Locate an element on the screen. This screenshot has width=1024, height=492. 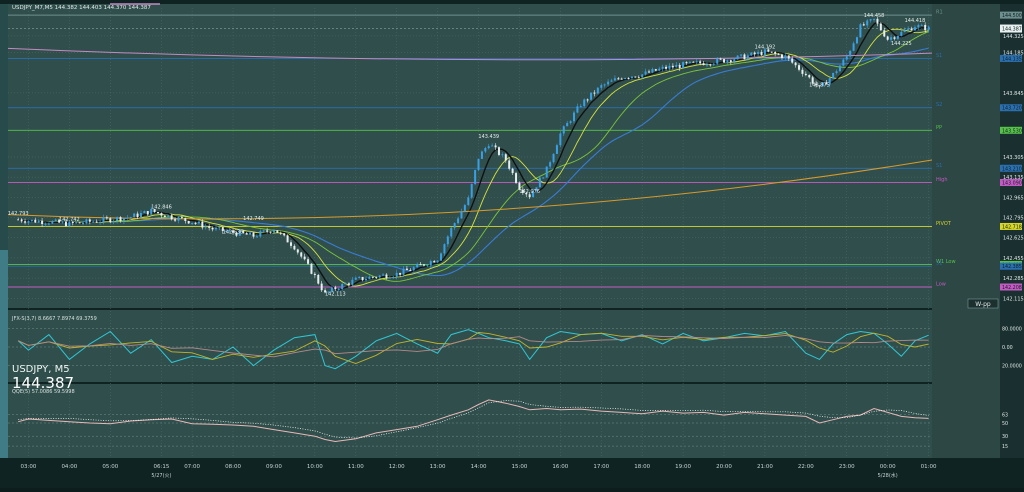
price-axis is located at coordinates (1012, 231).